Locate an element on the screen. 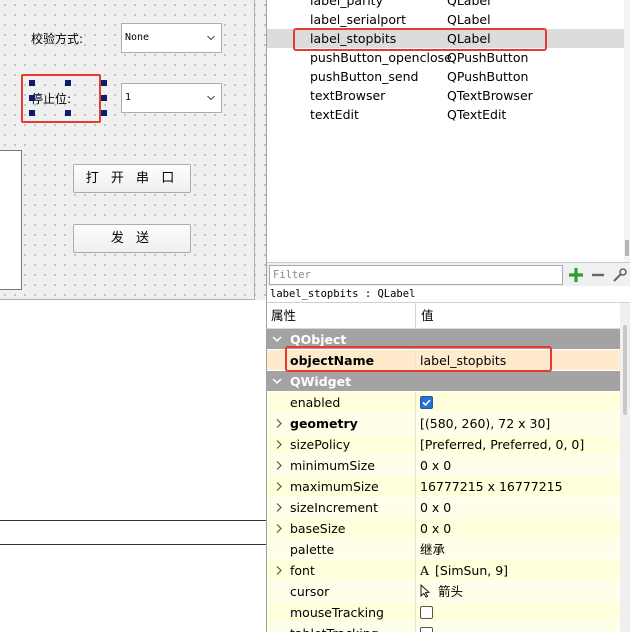 The width and height of the screenshot is (630, 632). prop-row-sizepolicy: sizePolicy [Preferred, Preferred, 0, 0] is located at coordinates (443, 444).